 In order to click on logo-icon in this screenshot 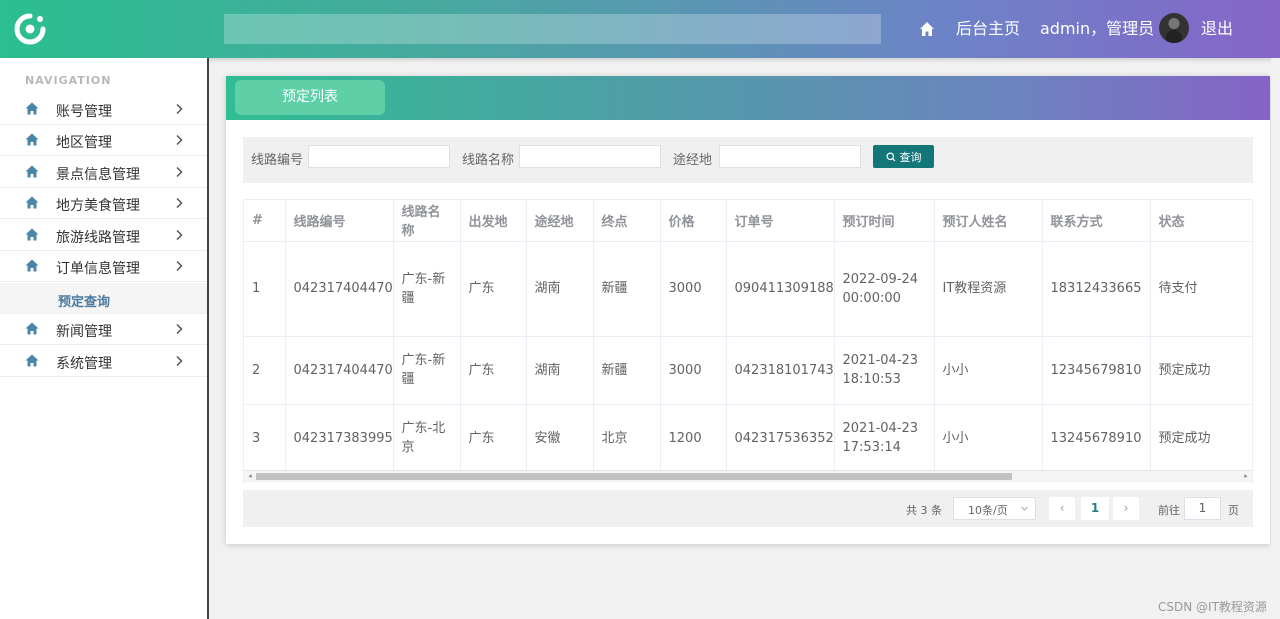, I will do `click(30, 29)`.